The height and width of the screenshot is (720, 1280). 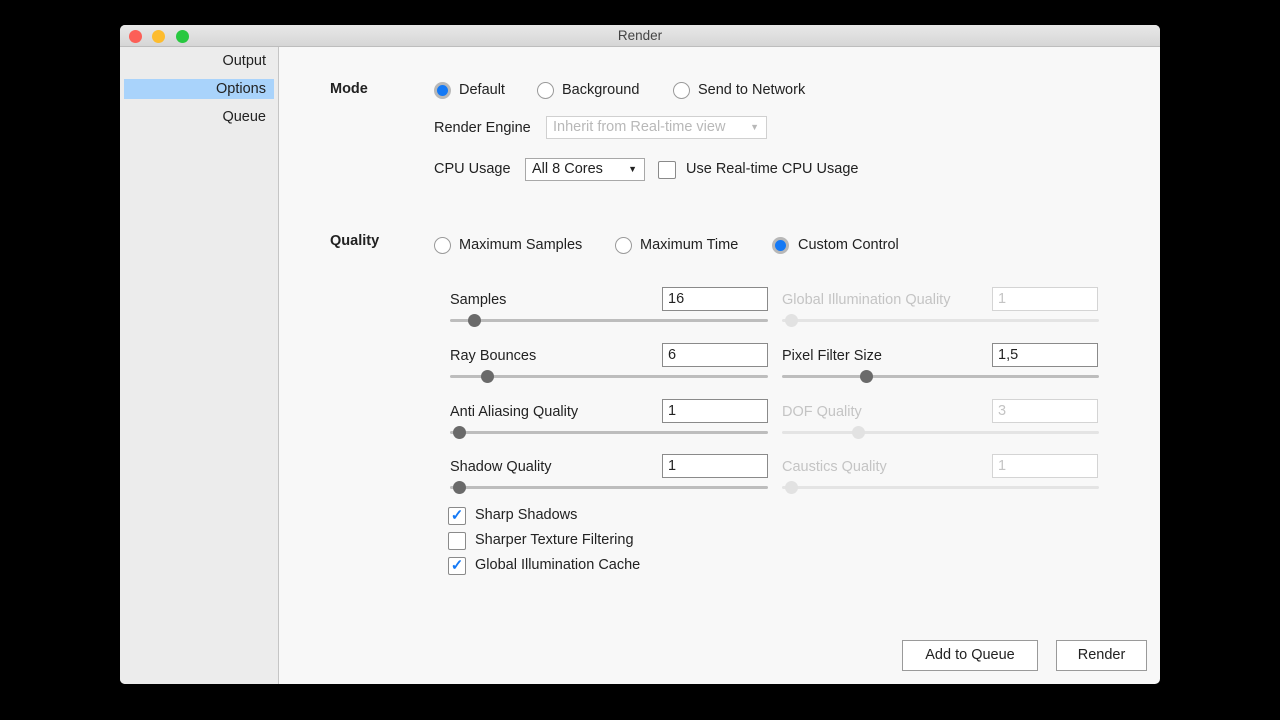 What do you see at coordinates (478, 300) in the screenshot?
I see `samples-label: Samples` at bounding box center [478, 300].